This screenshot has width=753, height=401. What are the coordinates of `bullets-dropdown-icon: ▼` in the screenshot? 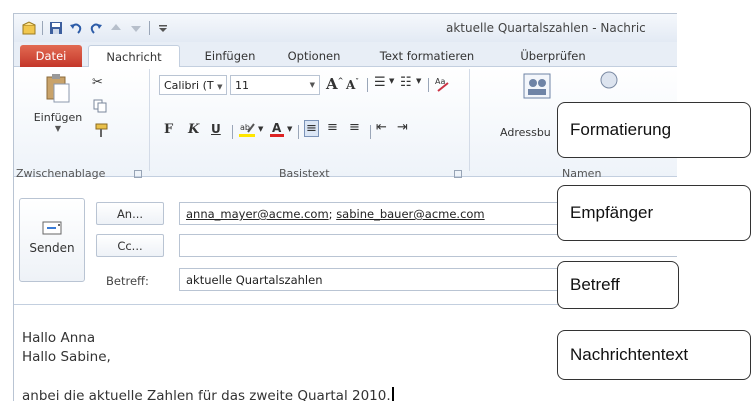 It's located at (391, 81).